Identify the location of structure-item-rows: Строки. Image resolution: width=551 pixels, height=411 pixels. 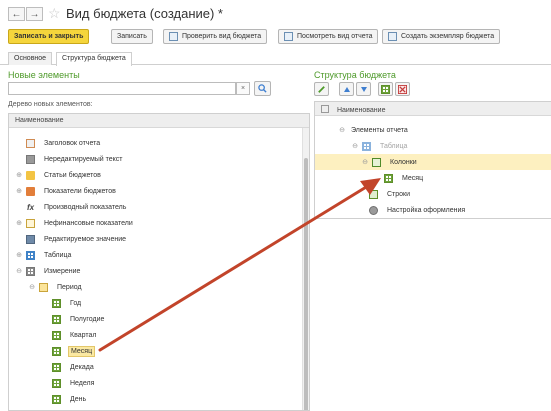
(363, 194).